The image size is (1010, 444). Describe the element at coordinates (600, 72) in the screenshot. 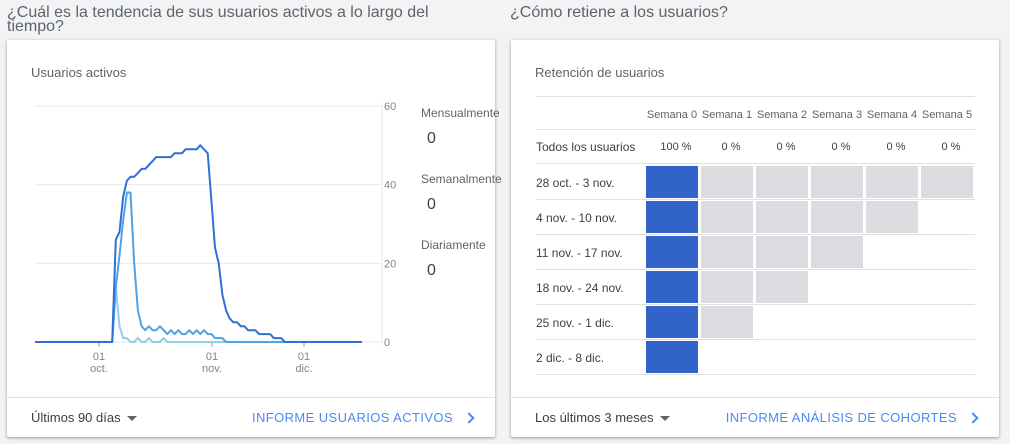

I see `retention-card-title: Retención de usuarios` at that location.